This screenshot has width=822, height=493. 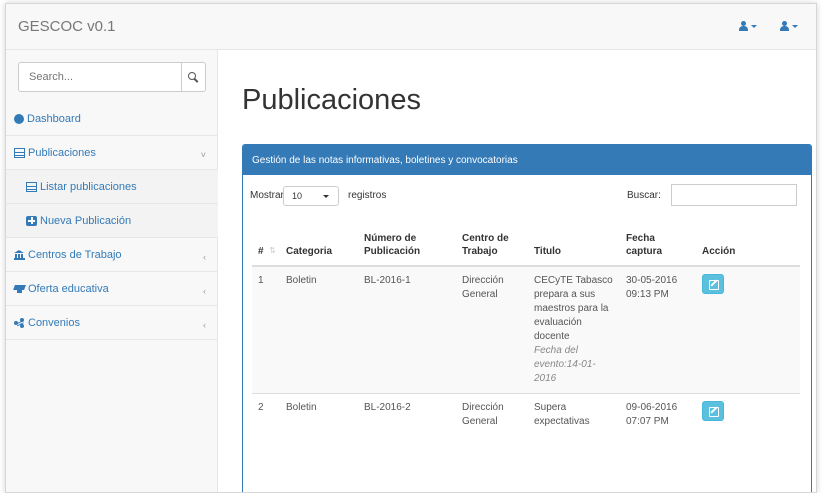 I want to click on page-size-value: 10, so click(x=297, y=196).